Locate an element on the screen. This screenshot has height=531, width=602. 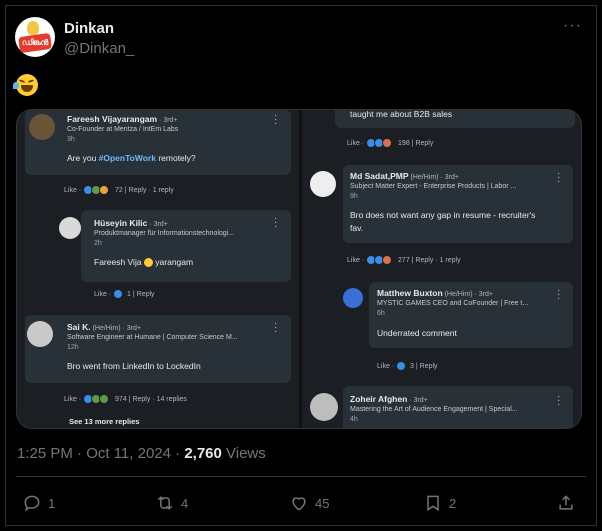
commenter-name: Matthew Buxton (He/Him) · 3rd+ is located at coordinates (435, 293).